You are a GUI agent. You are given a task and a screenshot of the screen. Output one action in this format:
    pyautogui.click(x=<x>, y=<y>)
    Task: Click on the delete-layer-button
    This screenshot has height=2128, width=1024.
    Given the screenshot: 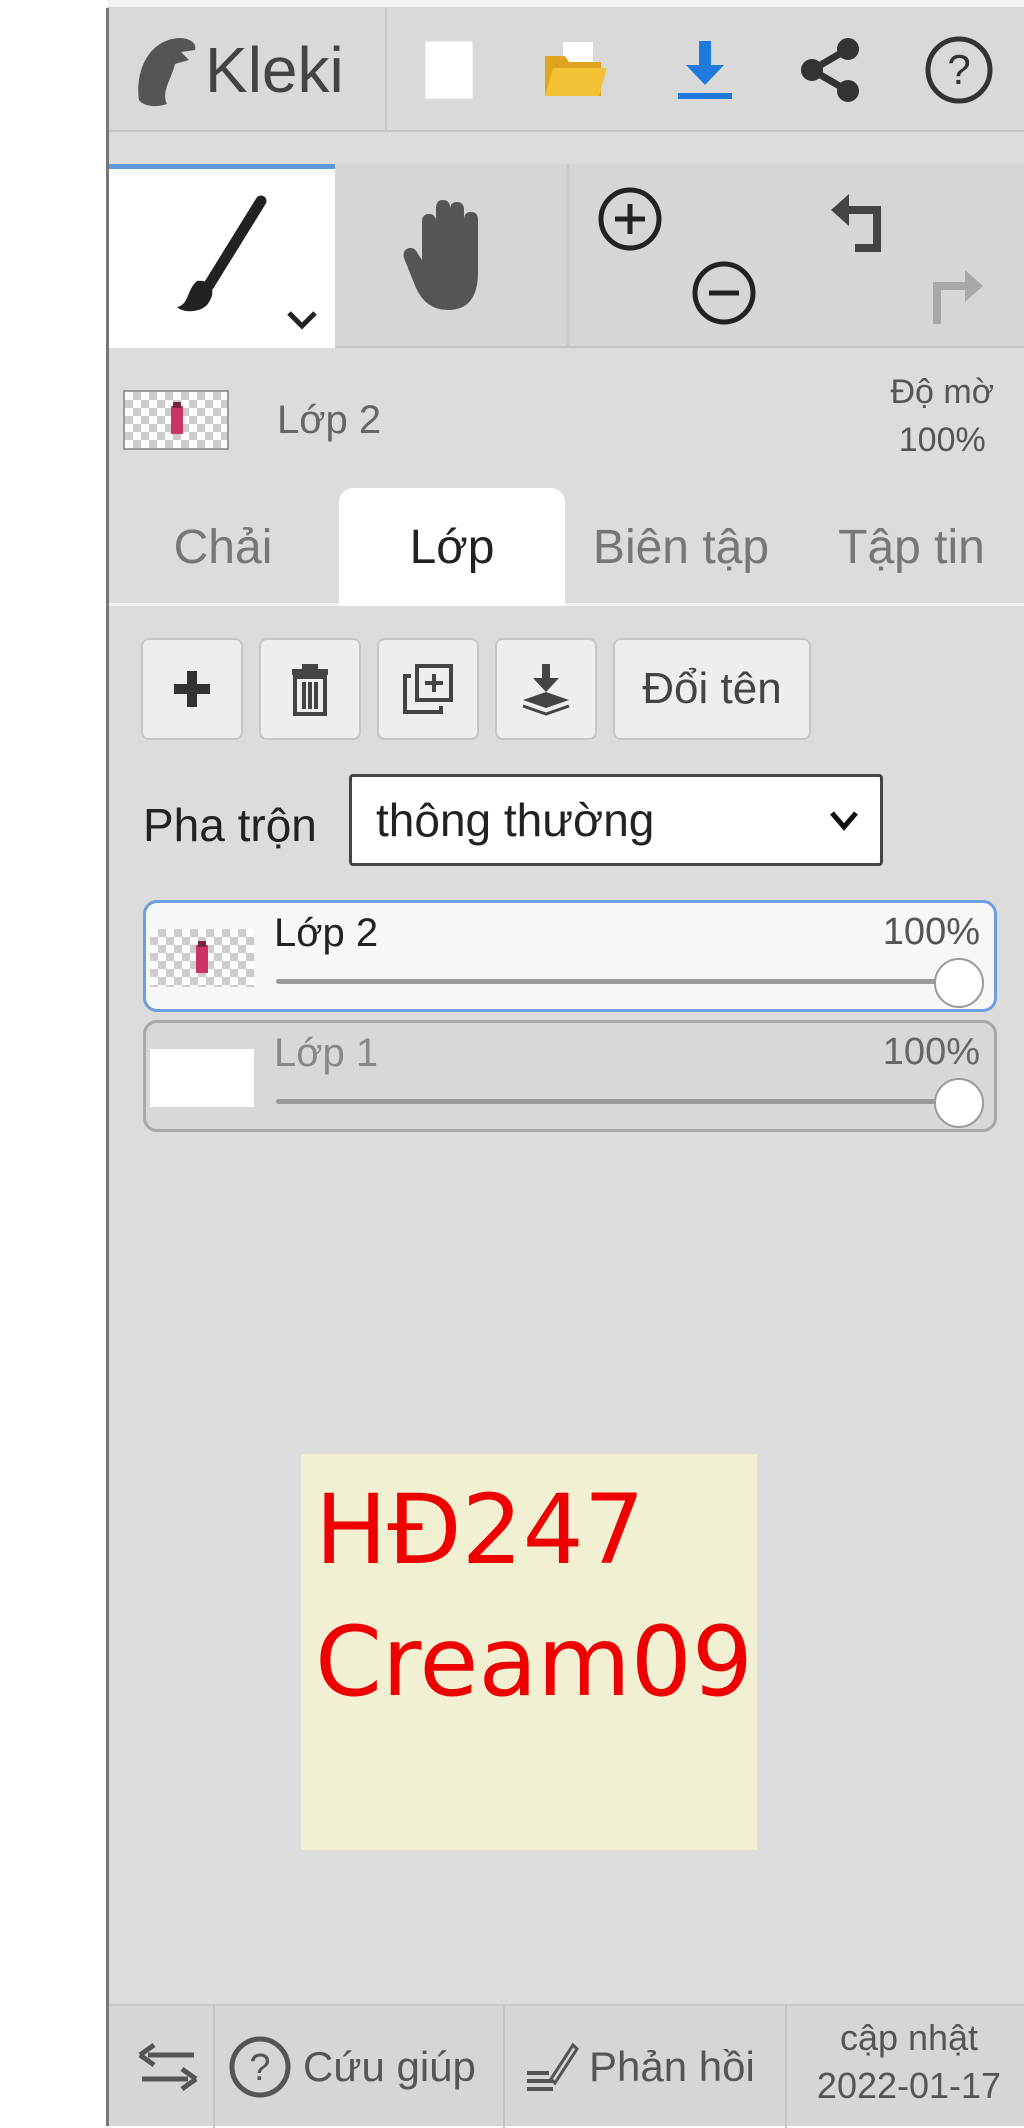 What is the action you would take?
    pyautogui.click(x=310, y=689)
    